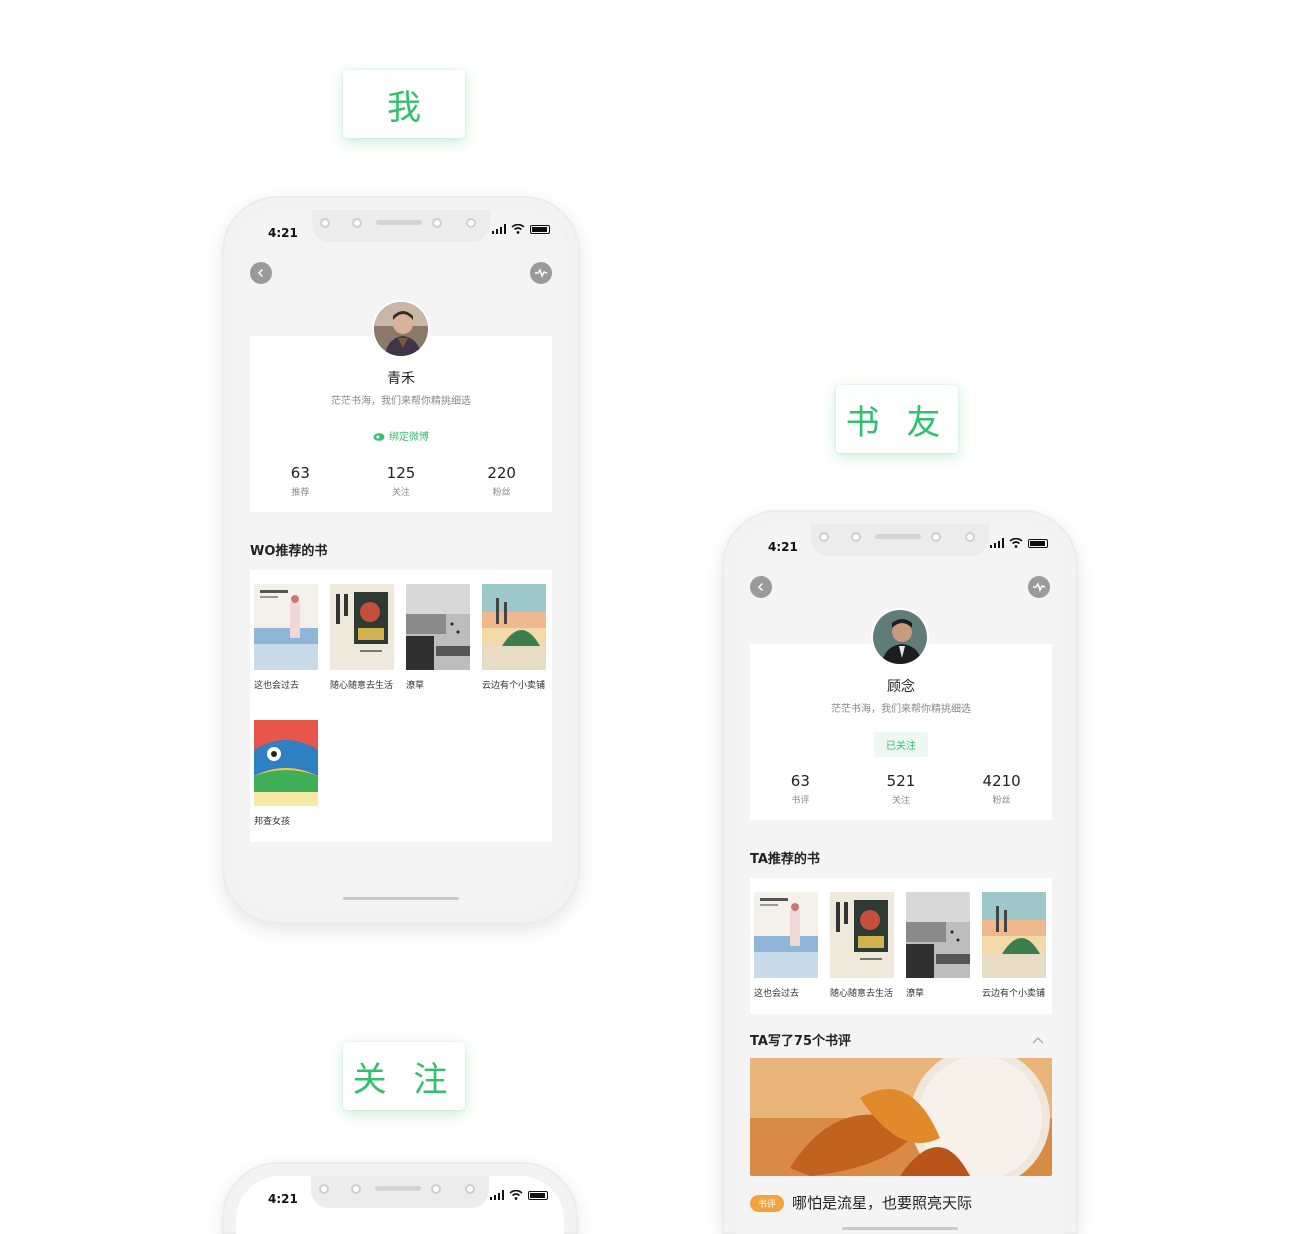  I want to click on profile-card: 顾念 茫茫书海，我们来帮你精挑细选 已关注 63 书评 521 关注 4210 粉丝, so click(901, 732).